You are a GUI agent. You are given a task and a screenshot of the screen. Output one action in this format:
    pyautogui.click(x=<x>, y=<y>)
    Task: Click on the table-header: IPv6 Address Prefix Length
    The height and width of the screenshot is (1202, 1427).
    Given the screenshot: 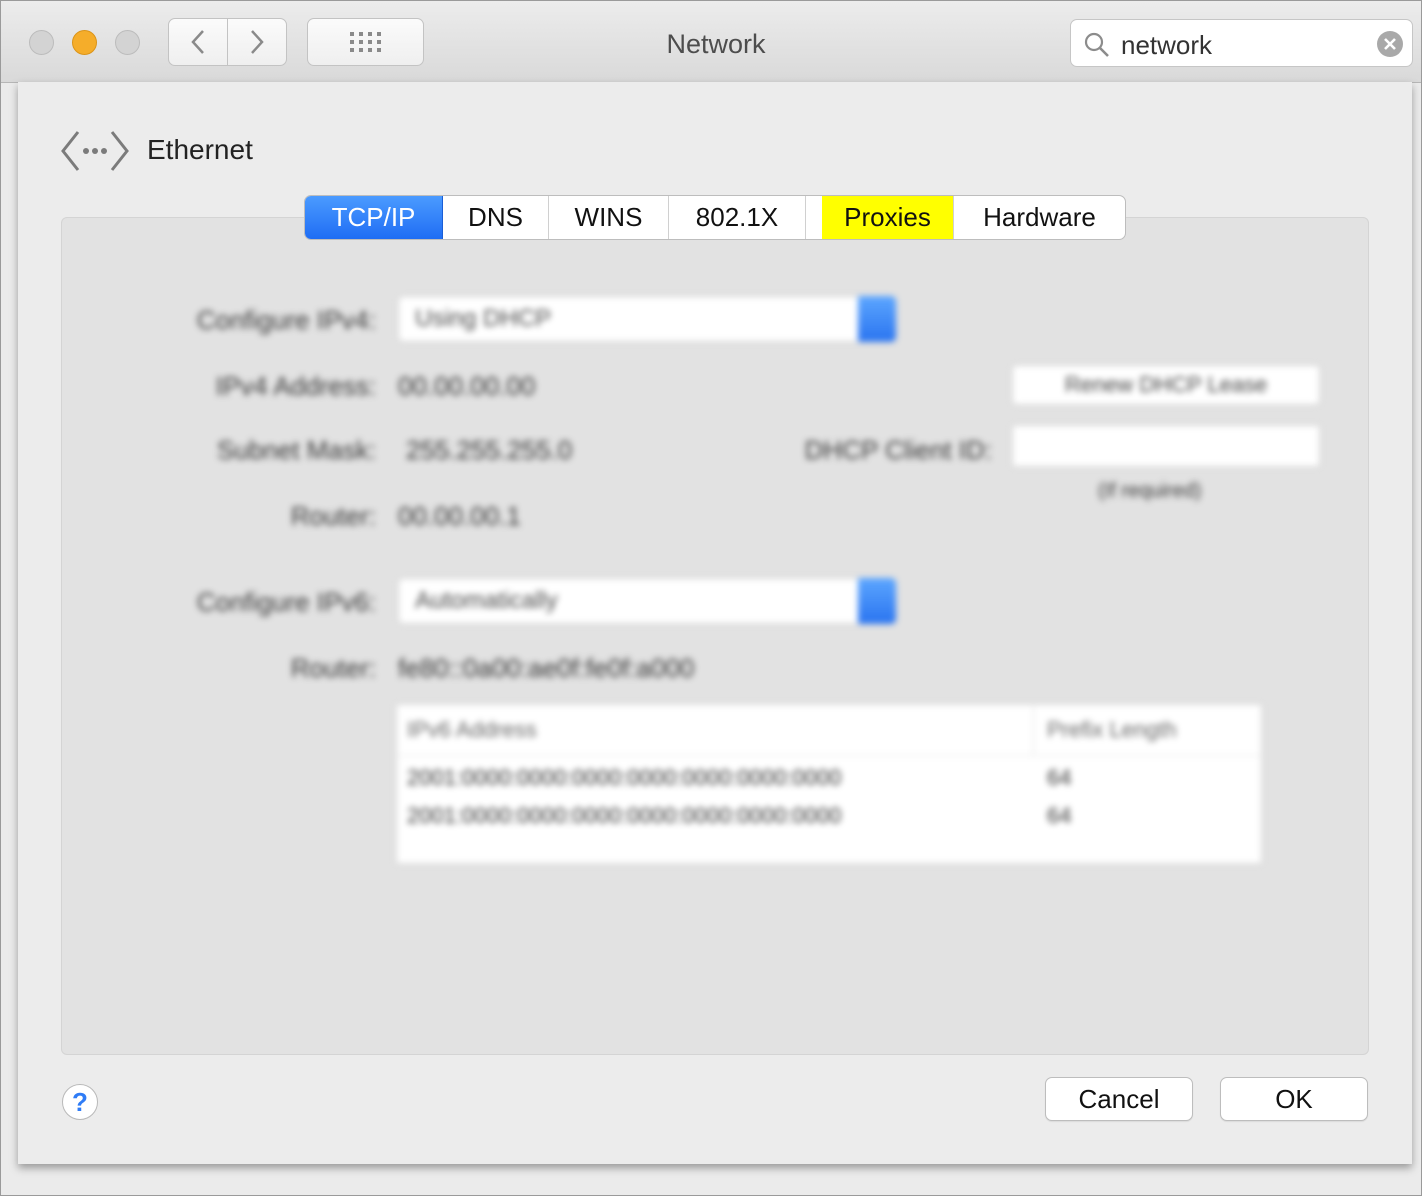 What is the action you would take?
    pyautogui.click(x=829, y=730)
    